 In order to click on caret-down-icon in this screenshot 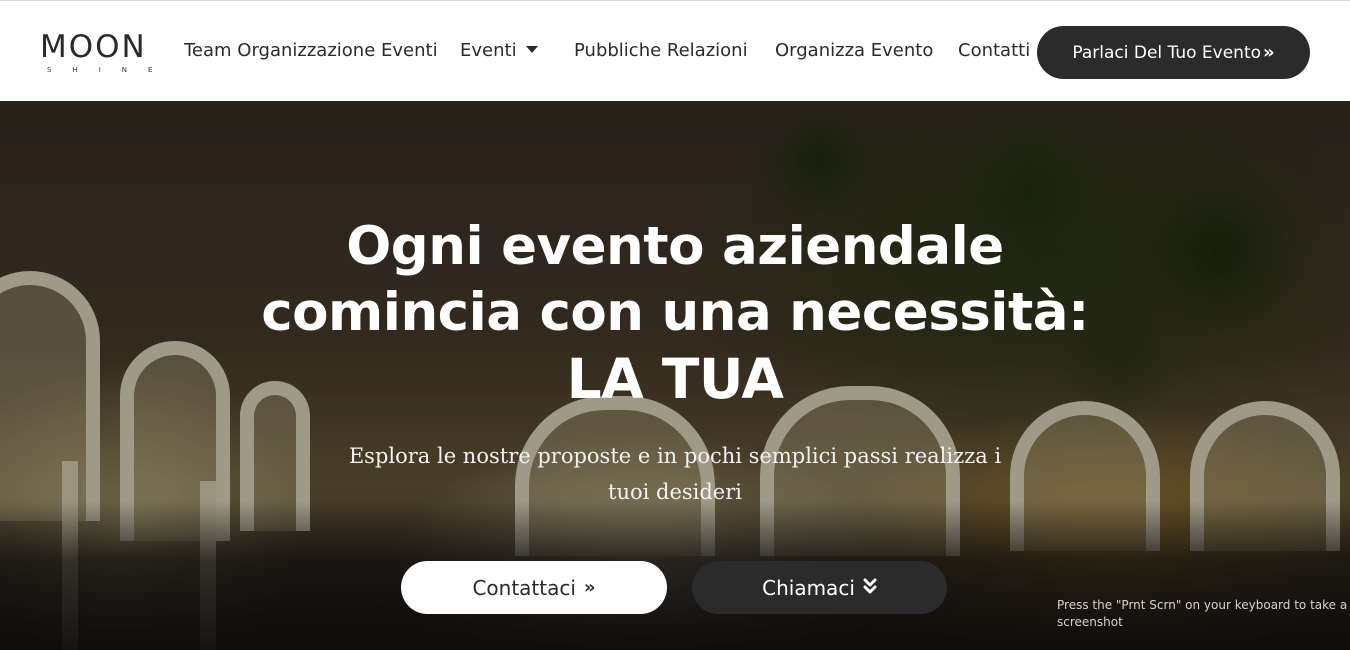, I will do `click(532, 49)`.